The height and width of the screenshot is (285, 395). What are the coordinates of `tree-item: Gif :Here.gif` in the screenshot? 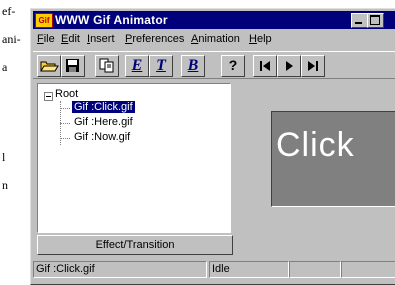 It's located at (103, 122).